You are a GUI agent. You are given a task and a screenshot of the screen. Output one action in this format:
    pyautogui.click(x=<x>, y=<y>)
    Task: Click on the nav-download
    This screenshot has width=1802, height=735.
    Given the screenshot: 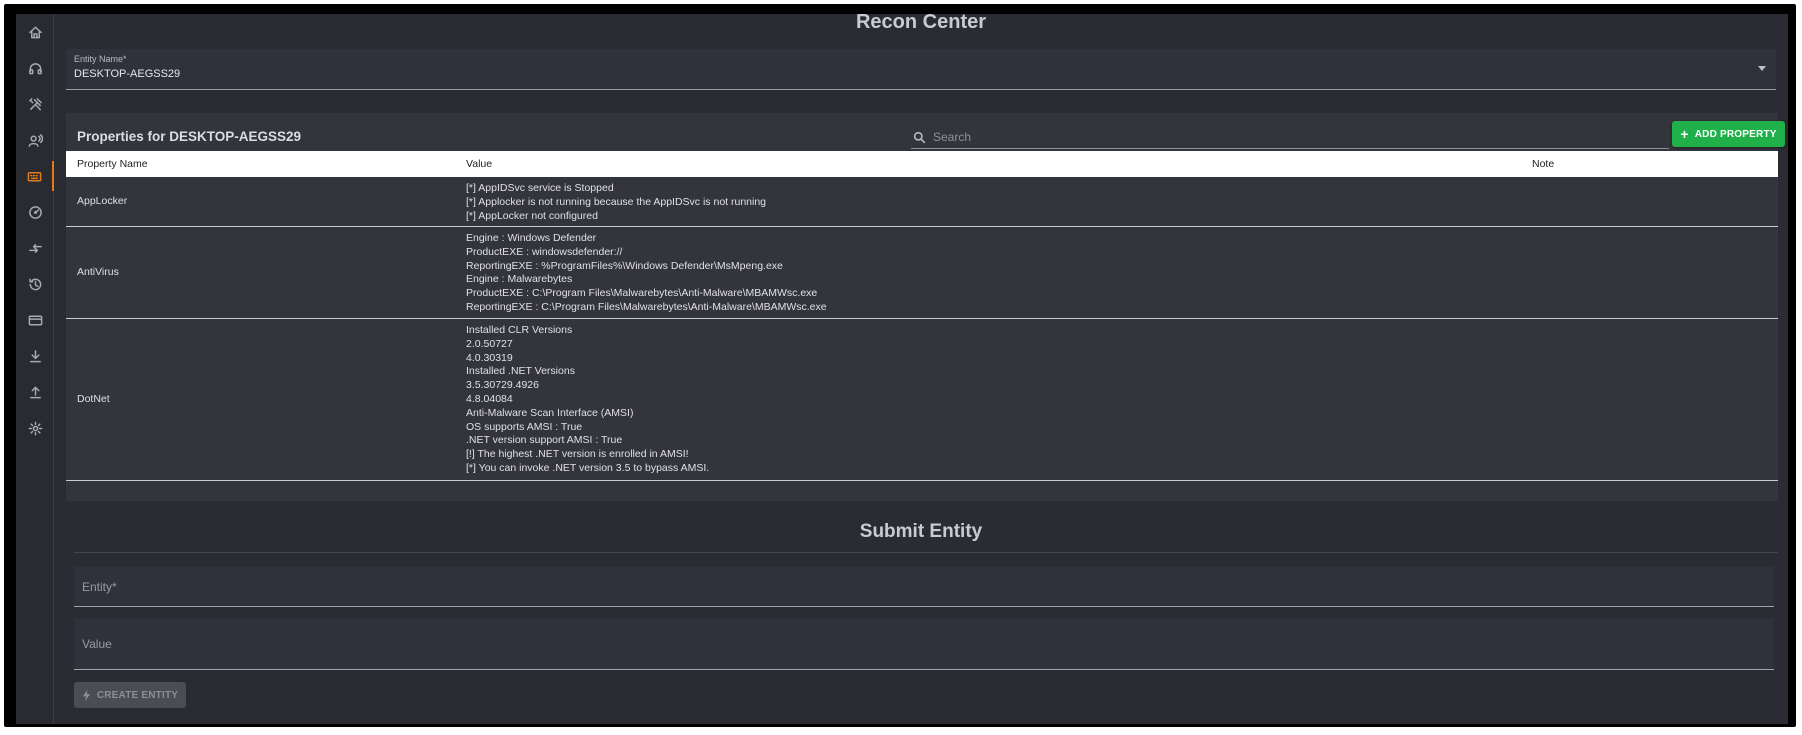 What is the action you would take?
    pyautogui.click(x=35, y=356)
    